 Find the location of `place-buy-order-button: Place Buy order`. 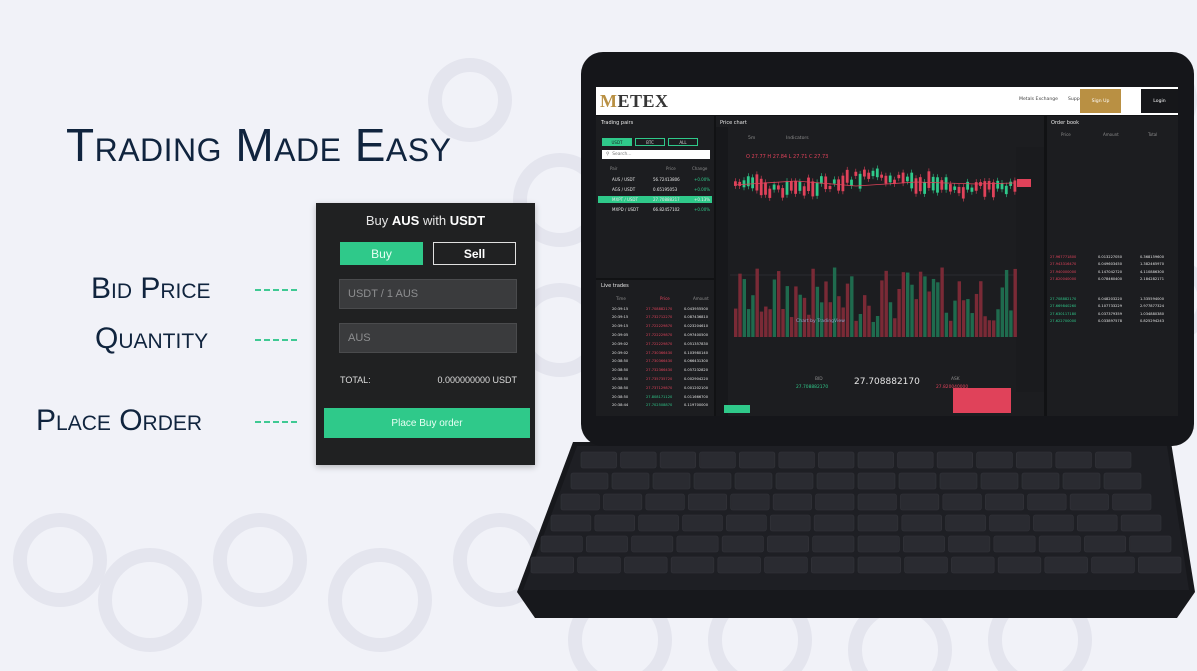

place-buy-order-button: Place Buy order is located at coordinates (427, 423).